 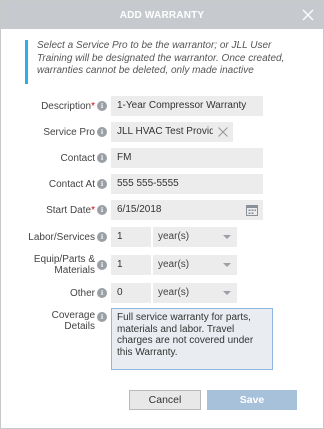 I want to click on dialog-titlebar: ADD WARRANTY, so click(x=162, y=15).